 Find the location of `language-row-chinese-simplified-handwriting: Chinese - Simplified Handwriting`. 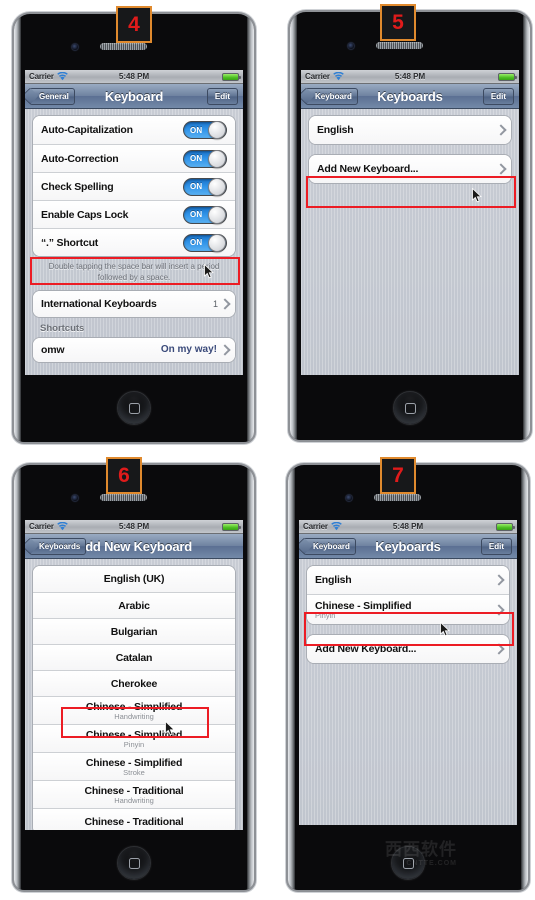

language-row-chinese-simplified-handwriting: Chinese - Simplified Handwriting is located at coordinates (134, 710).